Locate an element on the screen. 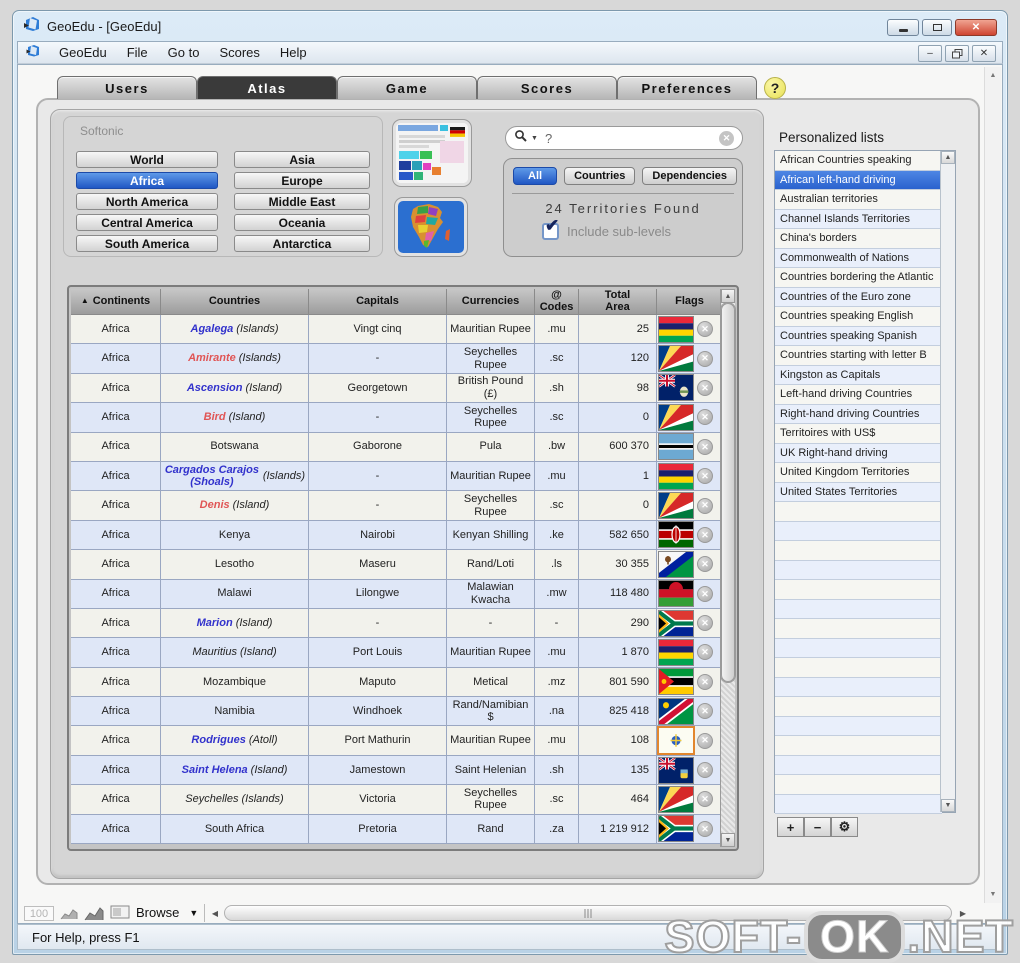  menu-scores: Scores is located at coordinates (239, 52).